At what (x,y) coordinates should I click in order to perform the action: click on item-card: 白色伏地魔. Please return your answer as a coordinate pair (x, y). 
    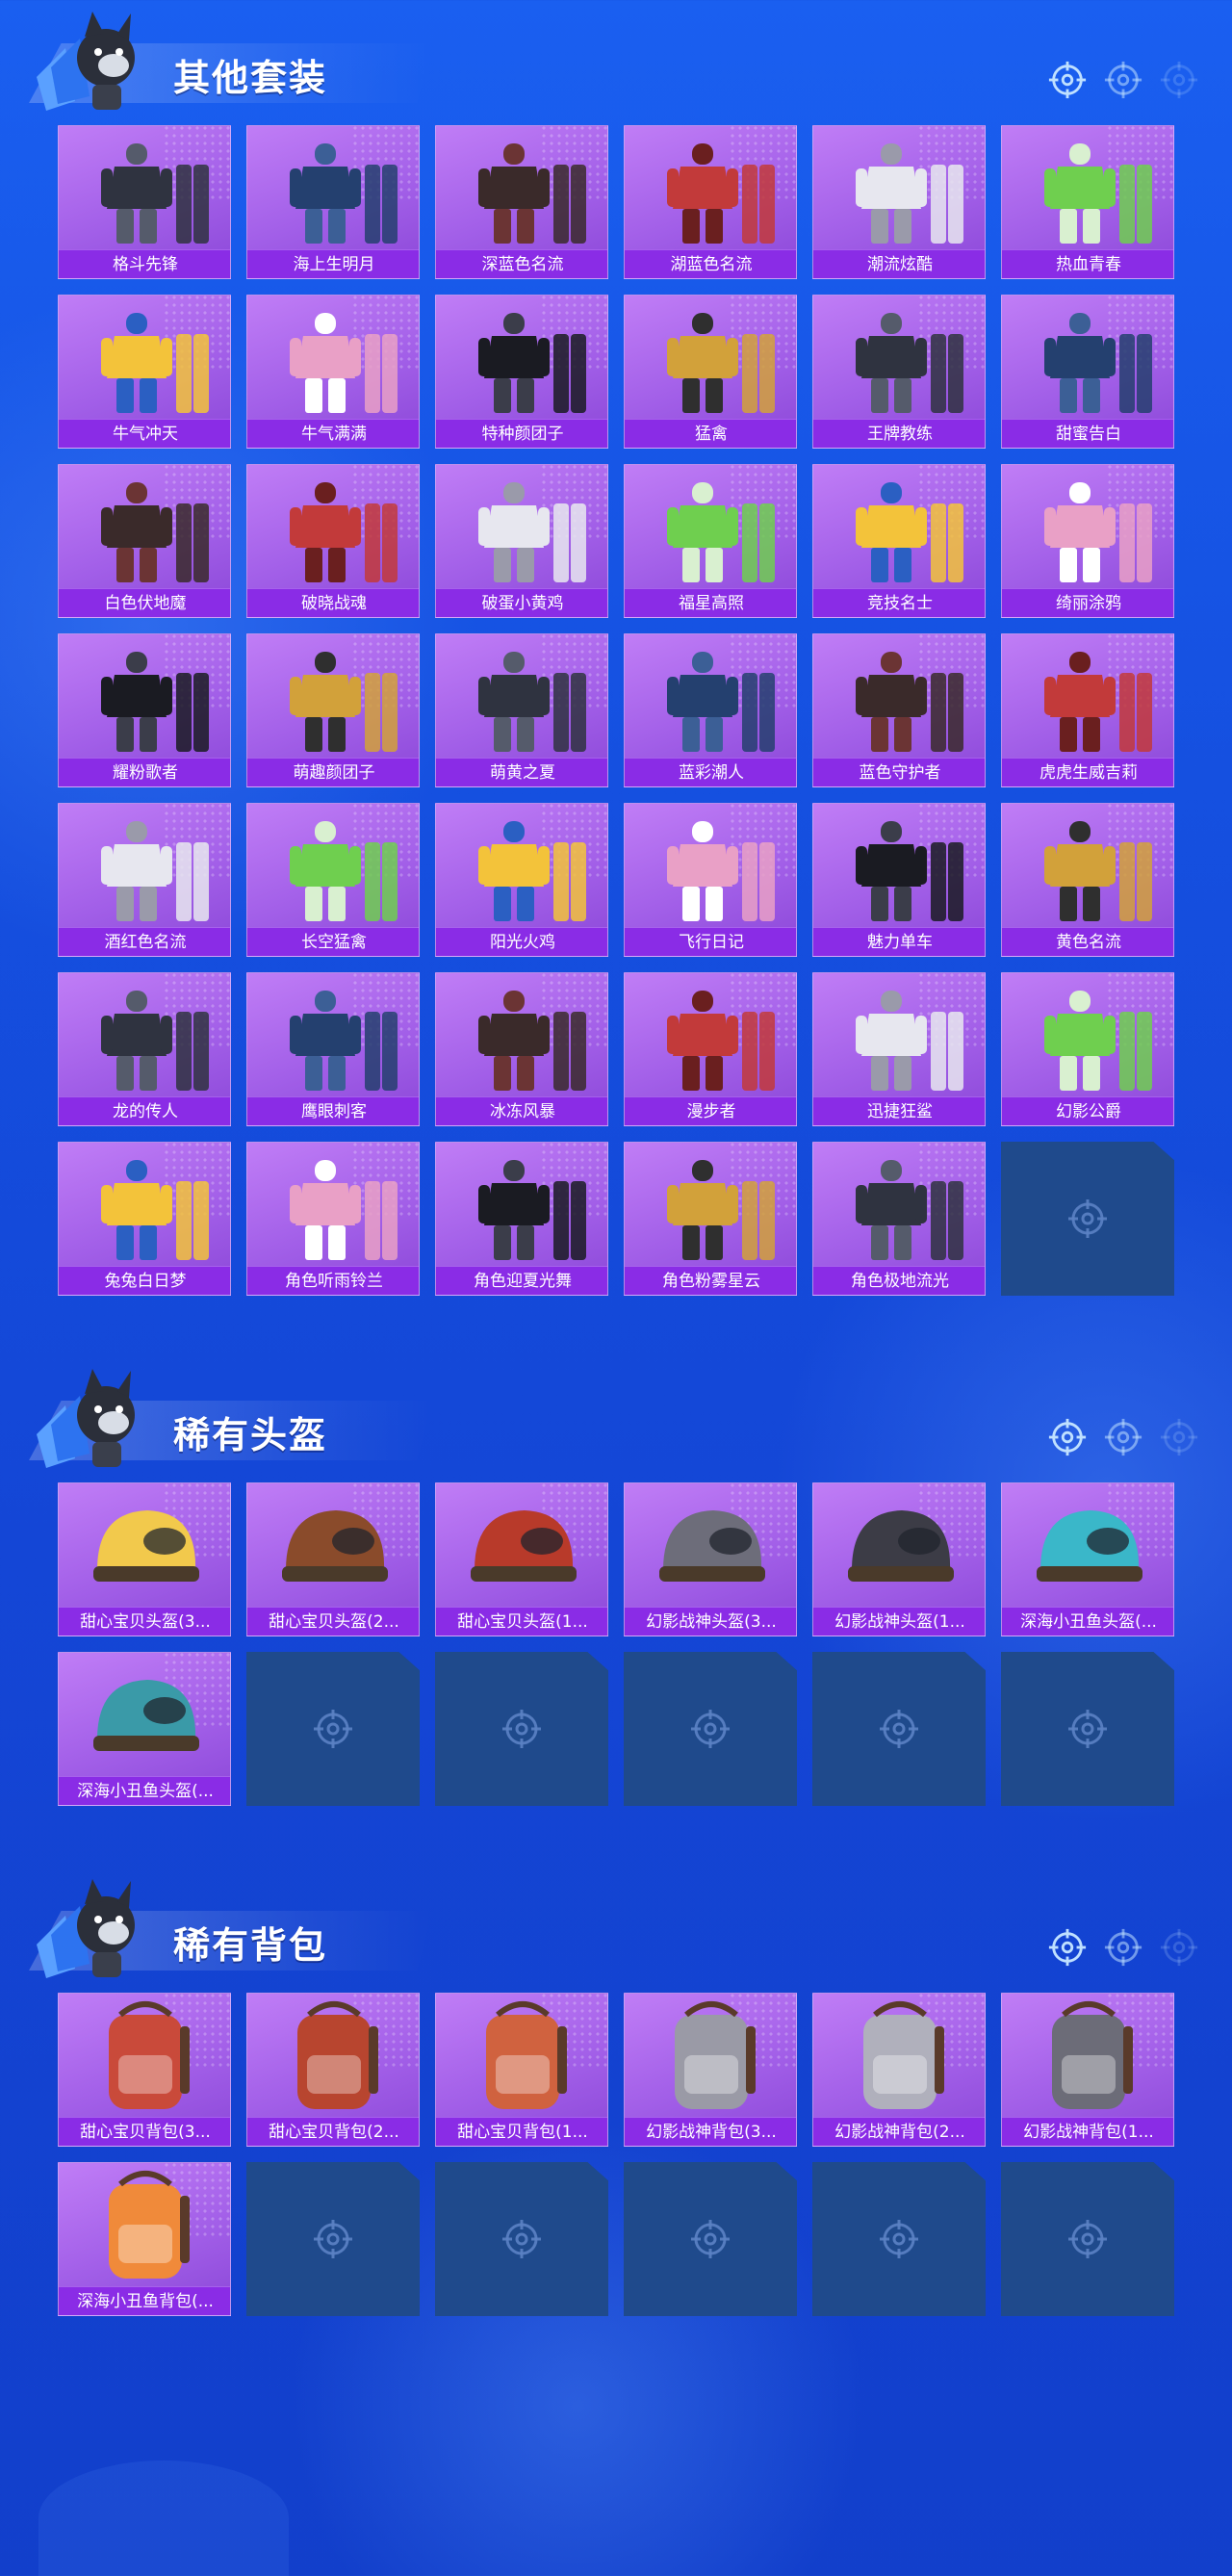
    Looking at the image, I should click on (144, 541).